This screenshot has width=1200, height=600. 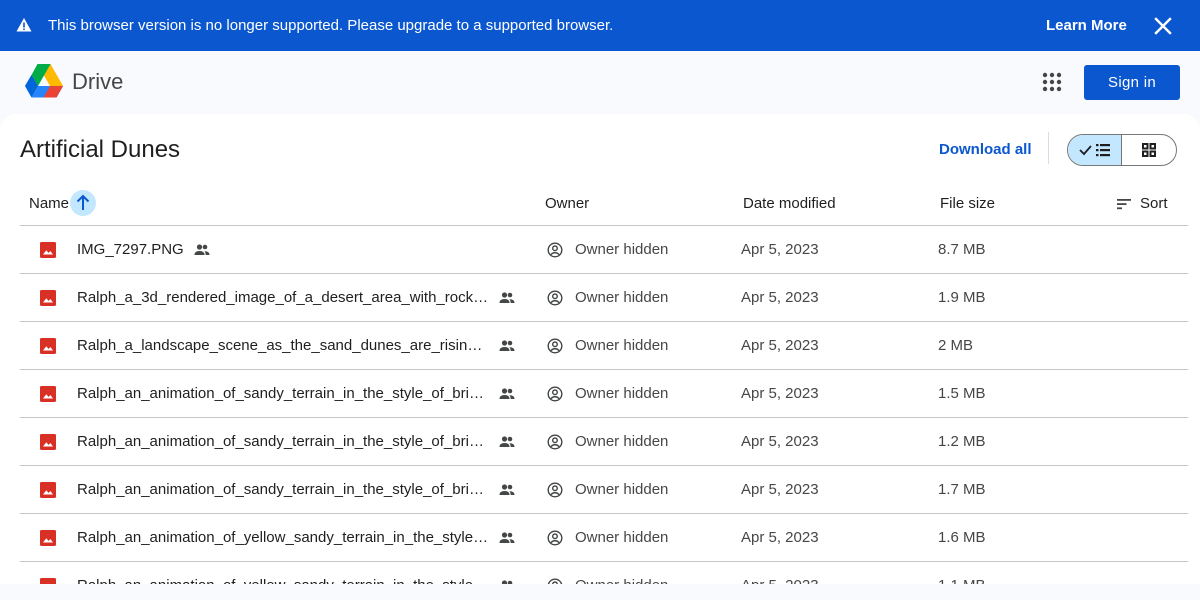 I want to click on sort-direction-button, so click(x=83, y=203).